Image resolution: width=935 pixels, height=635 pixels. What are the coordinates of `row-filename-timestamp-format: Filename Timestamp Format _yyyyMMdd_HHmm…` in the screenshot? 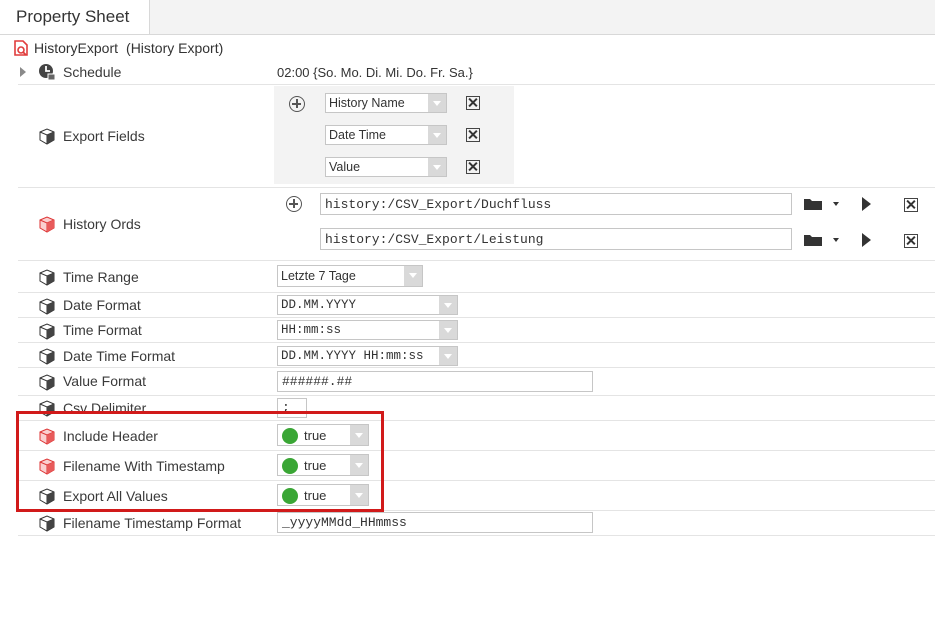 It's located at (476, 523).